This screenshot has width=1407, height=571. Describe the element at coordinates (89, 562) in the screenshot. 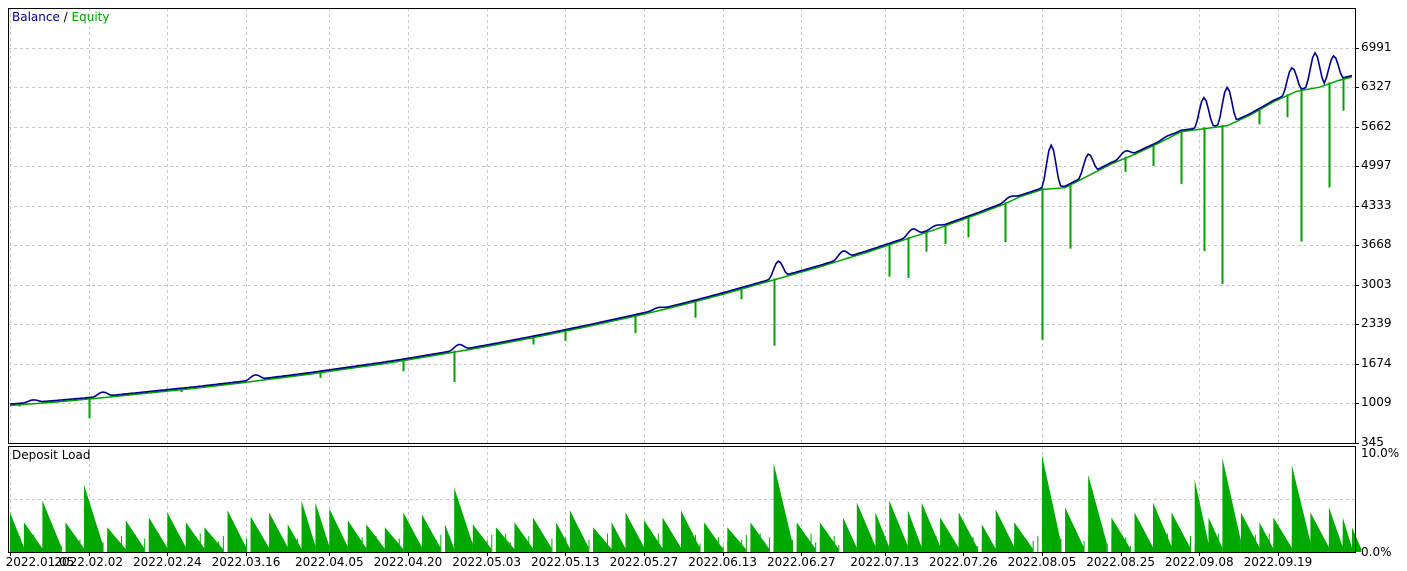

I see `x-tick-label-1: 2022.02.02` at that location.